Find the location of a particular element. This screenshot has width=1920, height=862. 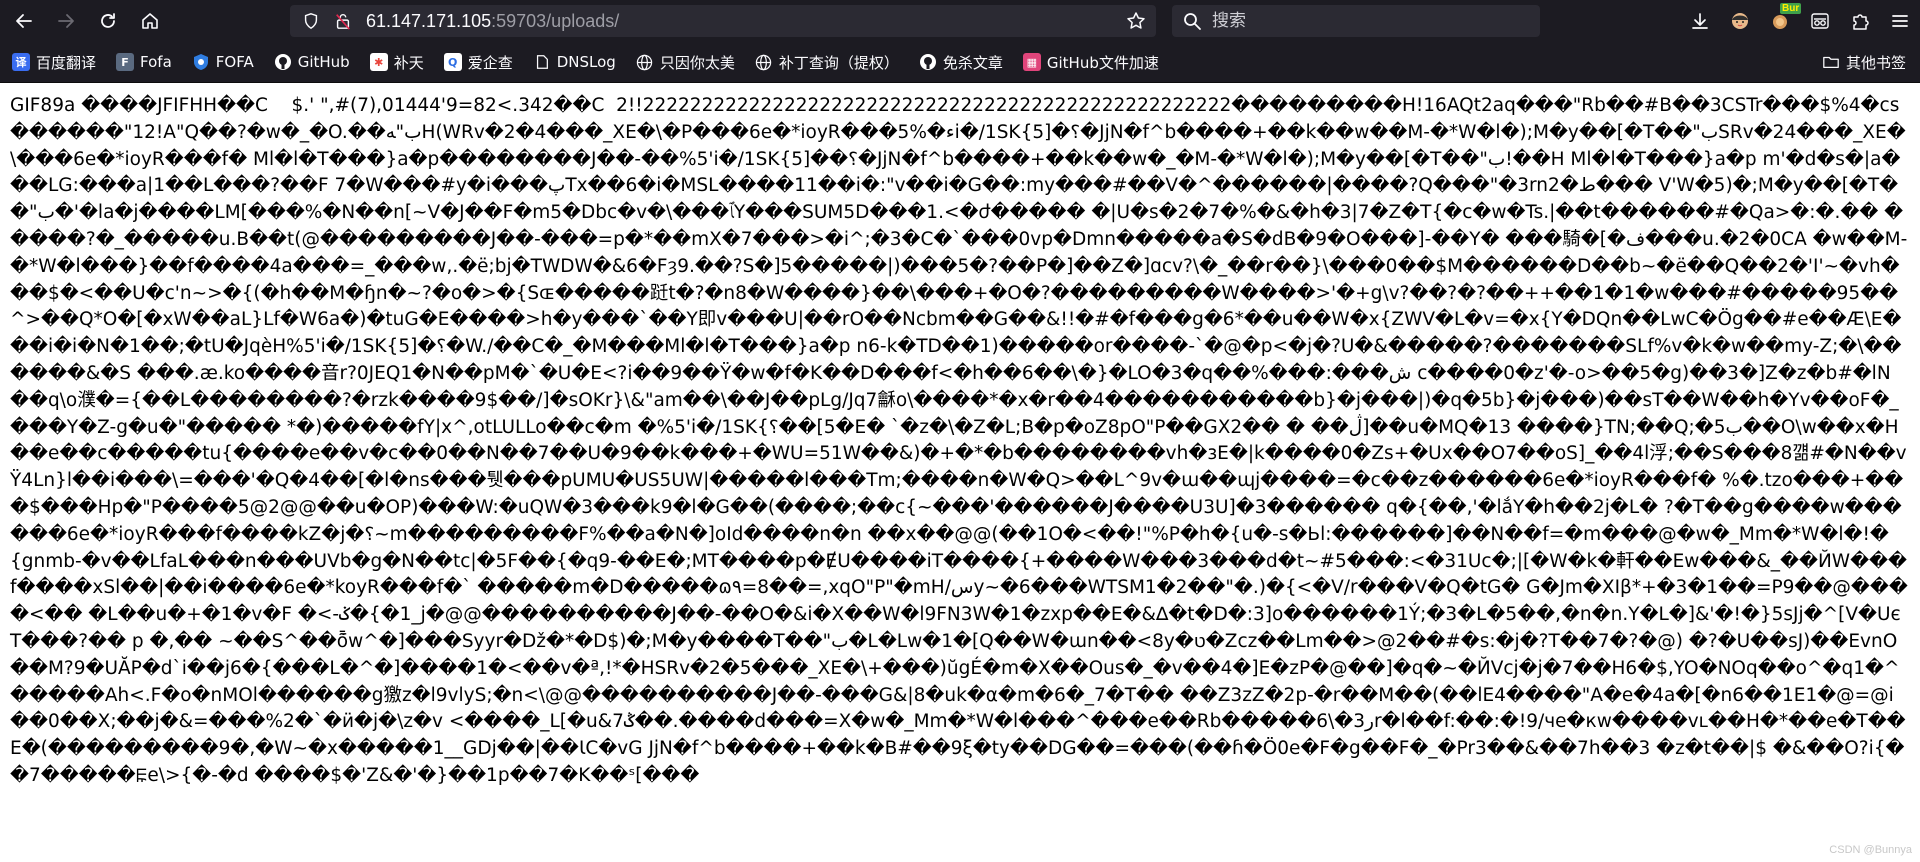

bookmark-label: GitHub is located at coordinates (323, 62).